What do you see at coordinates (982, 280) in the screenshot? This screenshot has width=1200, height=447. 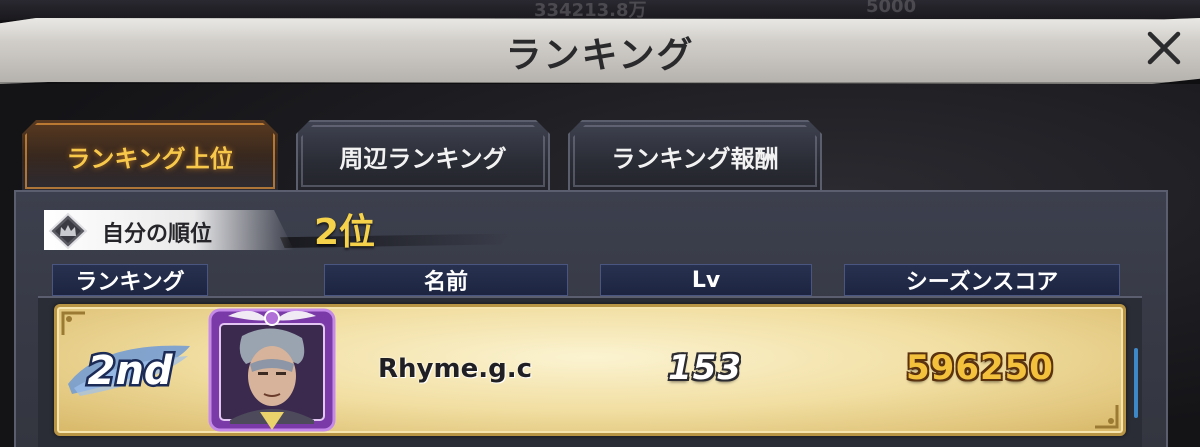 I see `column-header-score: シーズンスコア` at bounding box center [982, 280].